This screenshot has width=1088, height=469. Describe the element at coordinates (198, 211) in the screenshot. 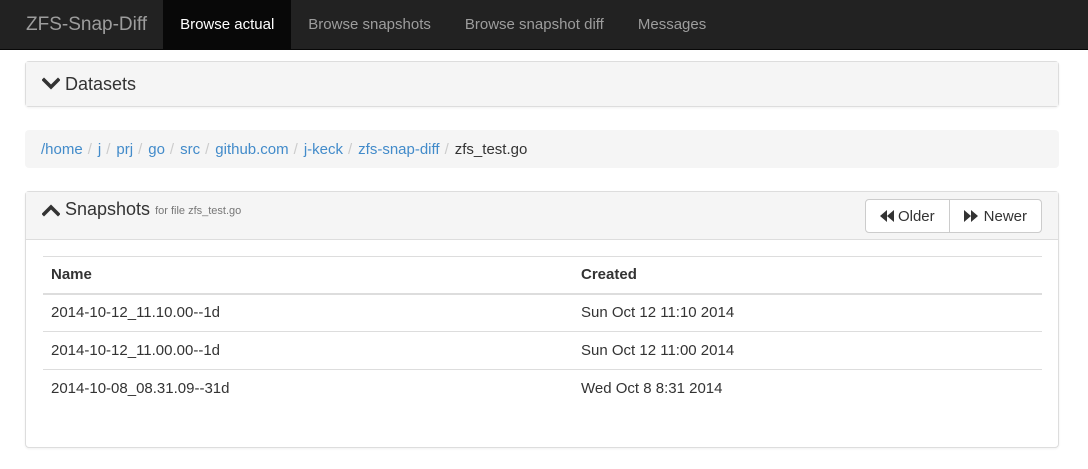

I see `snapshots-subtitle: for file zfs_test.go` at that location.